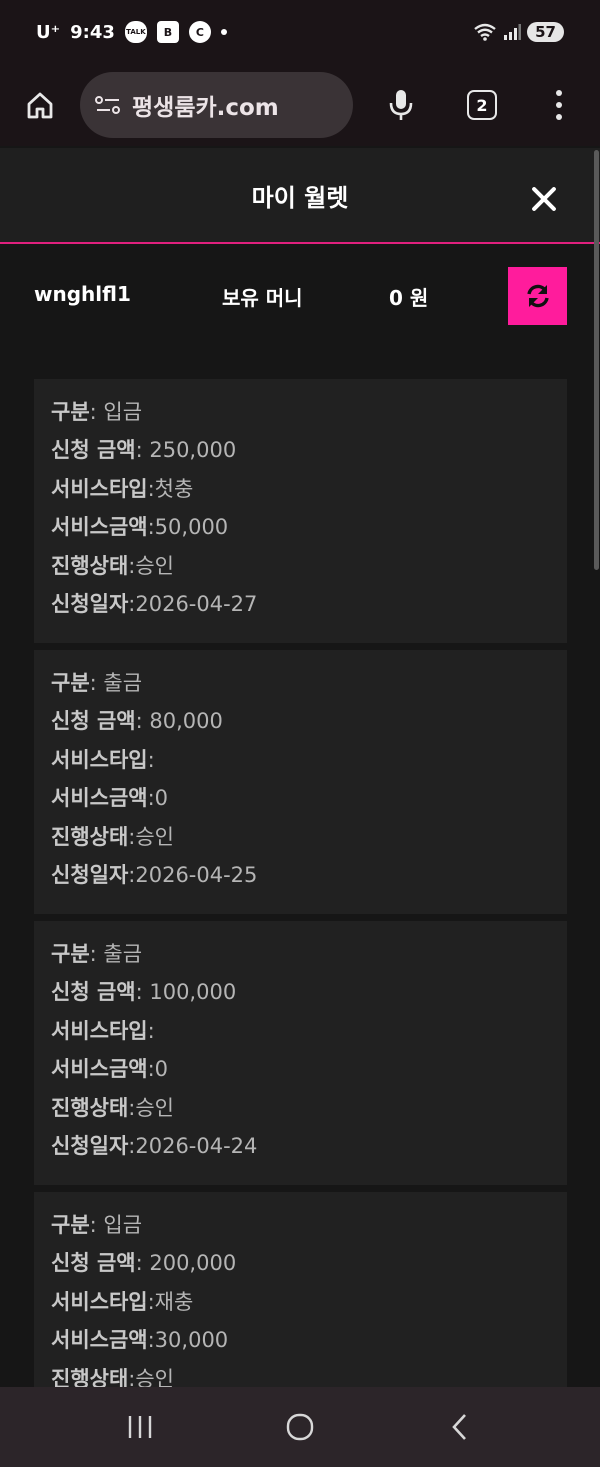 Image resolution: width=600 pixels, height=1467 pixels. What do you see at coordinates (135, 32) in the screenshot?
I see `talk-icon: TALK` at bounding box center [135, 32].